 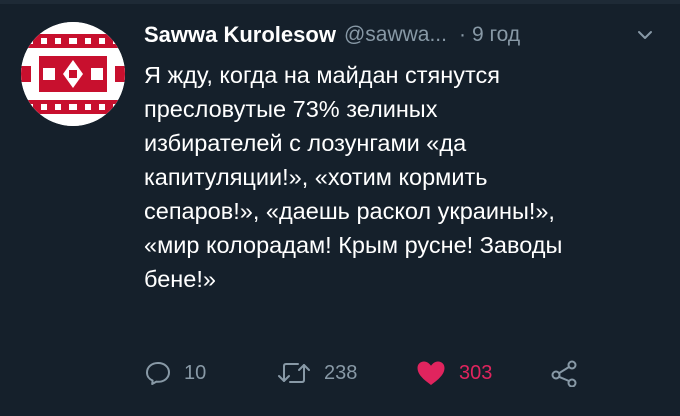 I want to click on tweet-menu-button, so click(x=645, y=35).